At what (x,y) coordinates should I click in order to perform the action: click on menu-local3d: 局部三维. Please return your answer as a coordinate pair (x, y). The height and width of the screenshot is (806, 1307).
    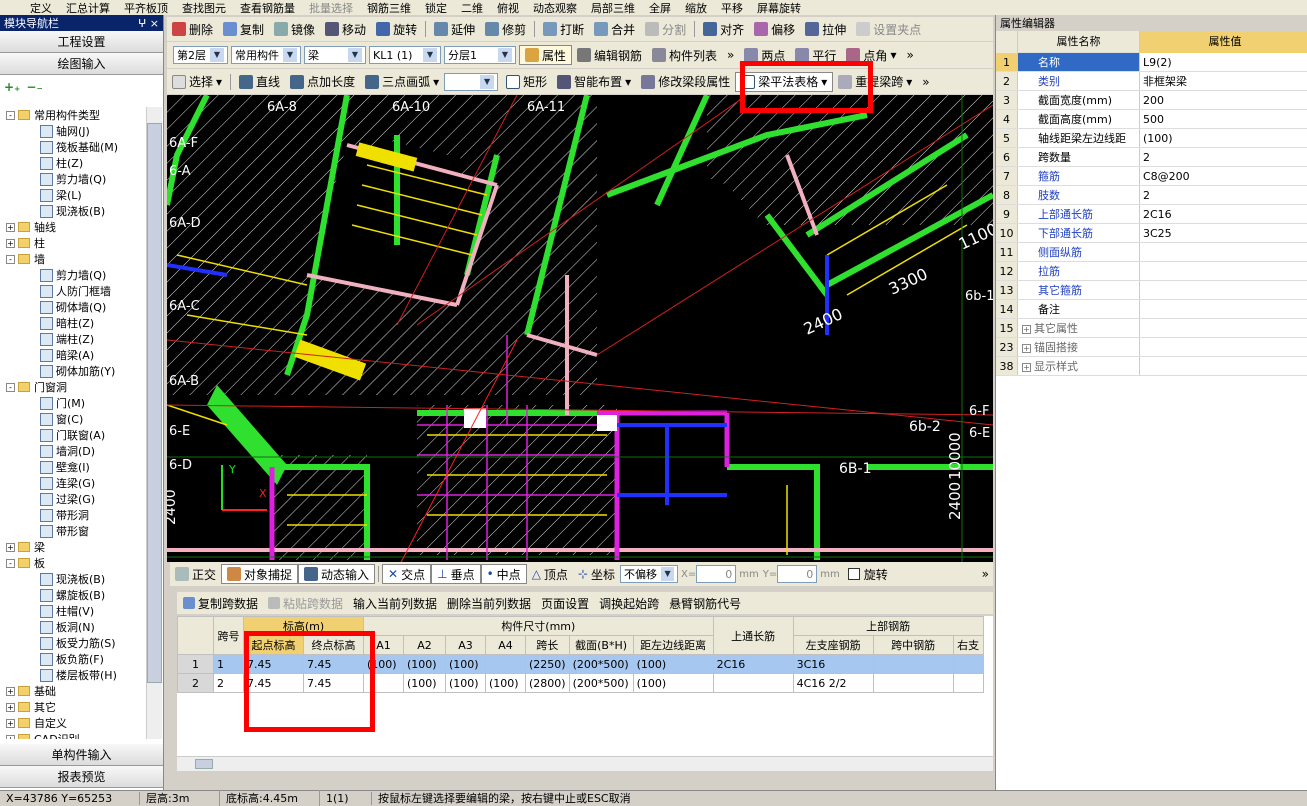
    Looking at the image, I should click on (613, 7).